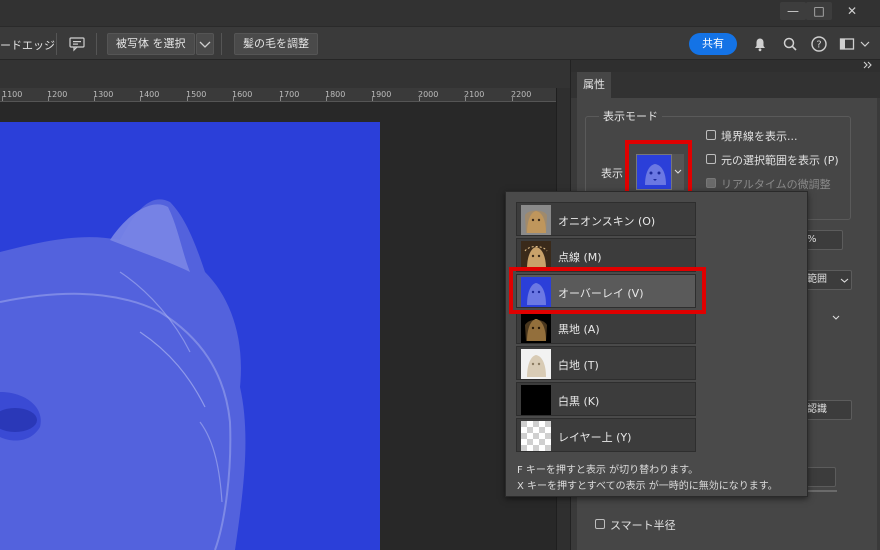  Describe the element at coordinates (27, 45) in the screenshot. I see `refine-edge-label: ードエッジ` at that location.